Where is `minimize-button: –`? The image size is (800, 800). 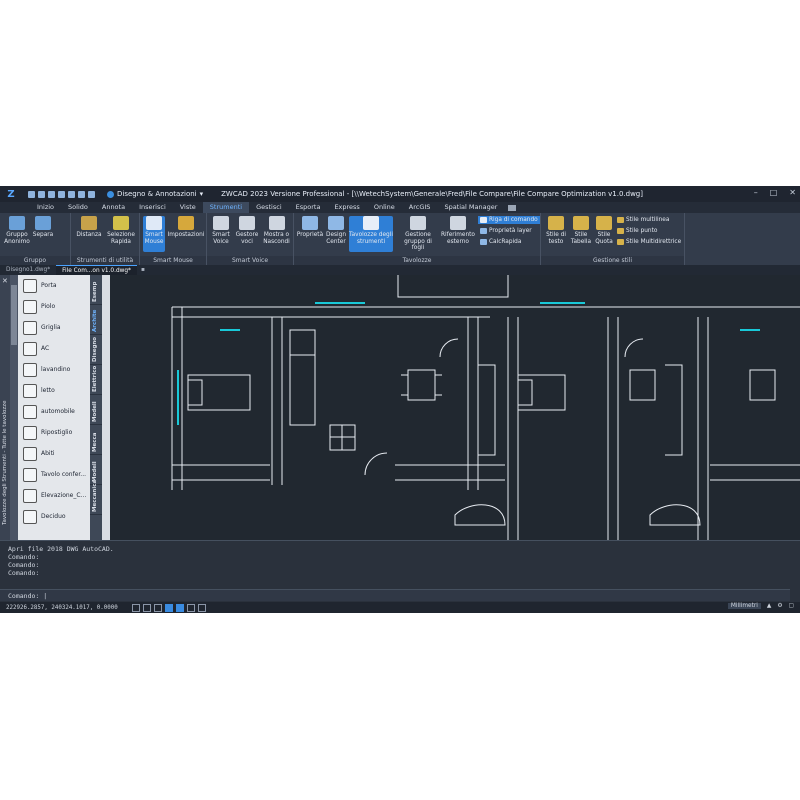
minimize-button: – is located at coordinates (756, 192).